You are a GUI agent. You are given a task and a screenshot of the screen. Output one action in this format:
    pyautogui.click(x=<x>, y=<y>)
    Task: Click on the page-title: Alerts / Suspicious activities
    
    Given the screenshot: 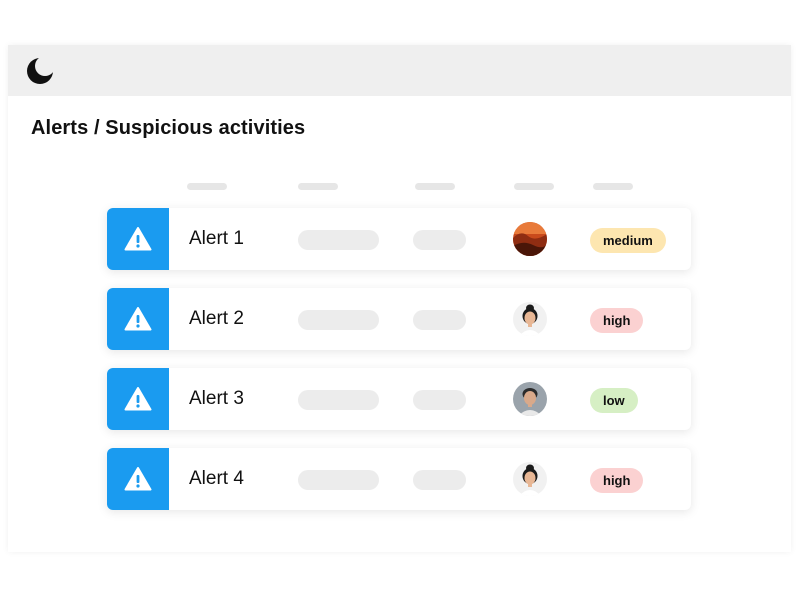 What is the action you would take?
    pyautogui.click(x=168, y=128)
    